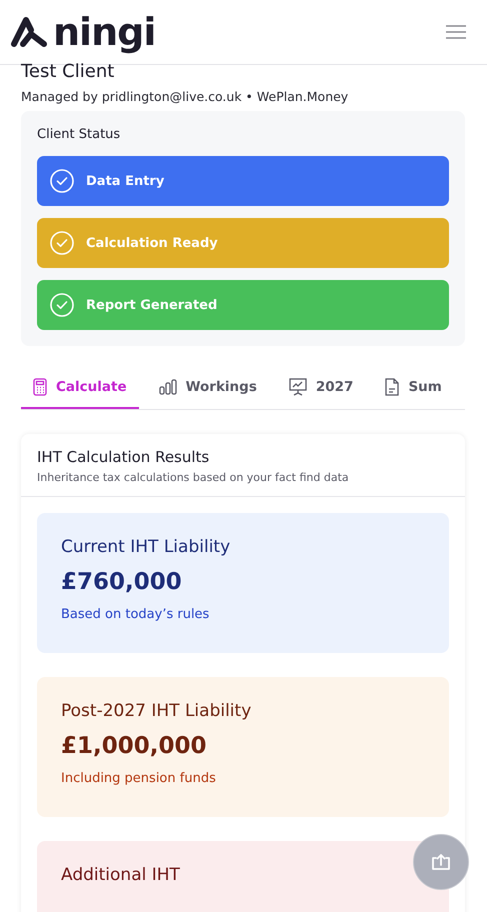 Image resolution: width=487 pixels, height=912 pixels. I want to click on tab: 2027, so click(321, 388).